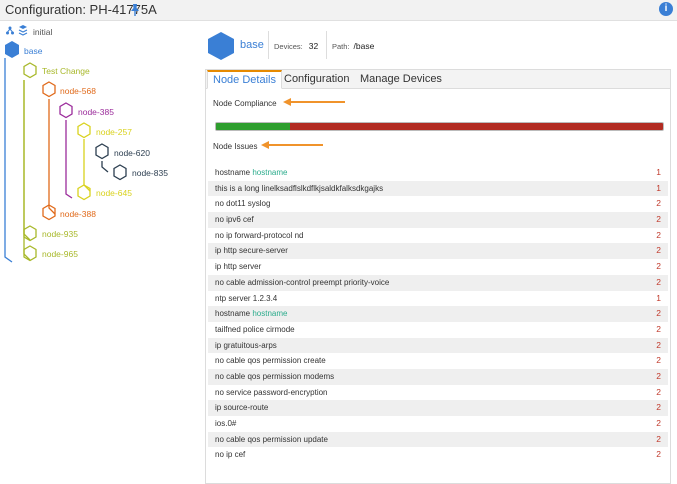 The width and height of the screenshot is (677, 484). I want to click on hex-base, so click(12, 49).